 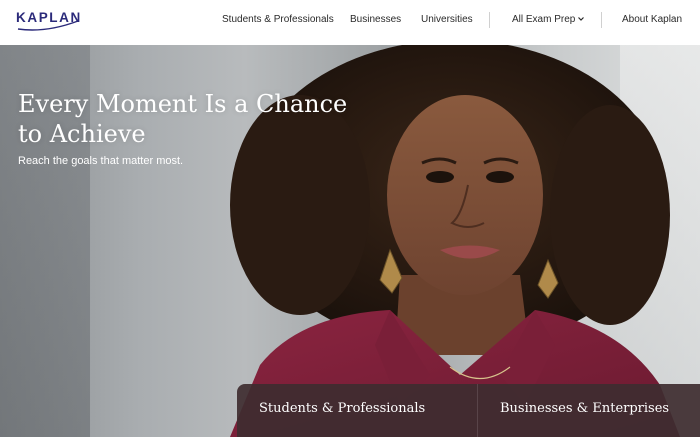 I want to click on nav-students-professionals: Students & Professionals, so click(x=278, y=19).